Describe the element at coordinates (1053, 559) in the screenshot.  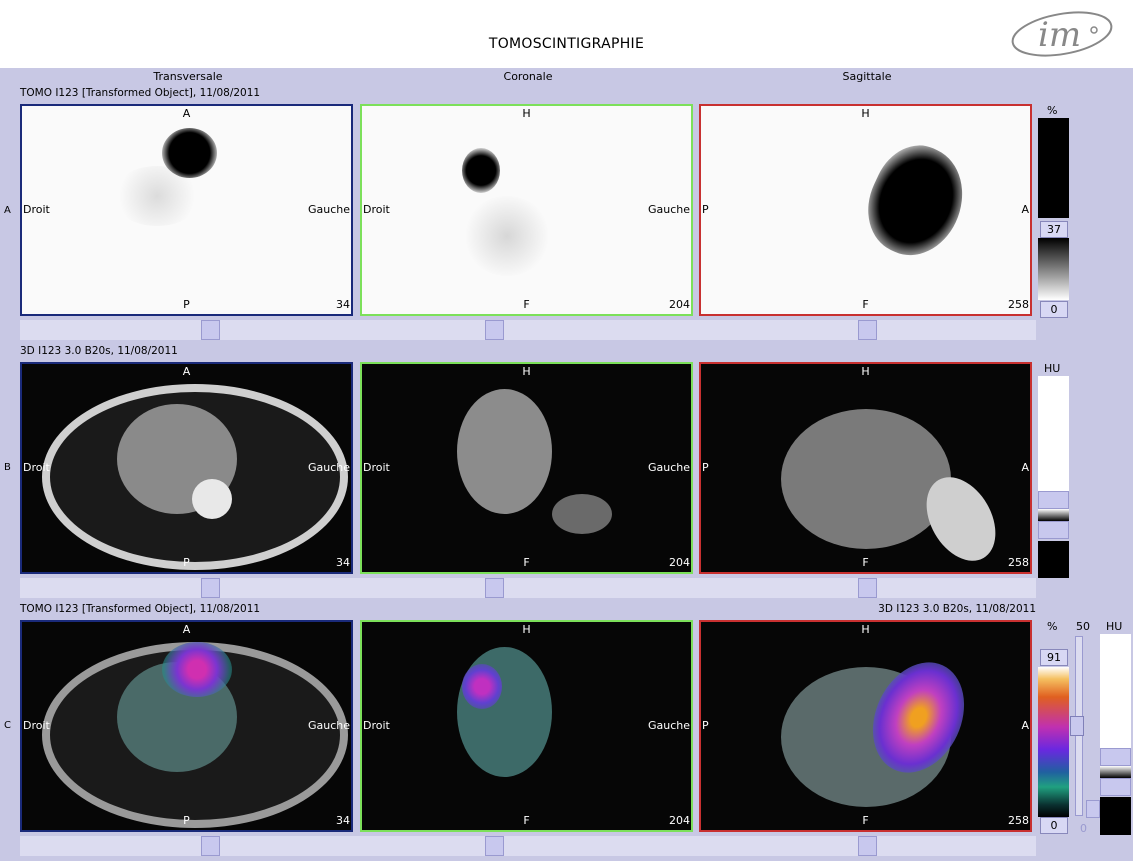
I see `ct-scale-black` at that location.